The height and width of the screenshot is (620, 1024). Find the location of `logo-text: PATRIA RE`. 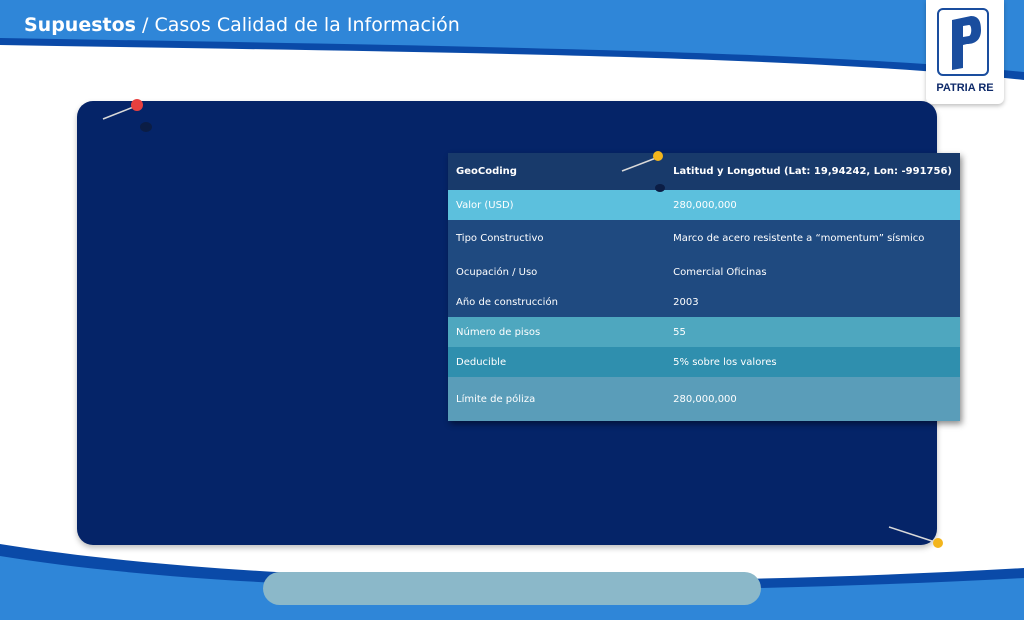

logo-text: PATRIA RE is located at coordinates (965, 88).